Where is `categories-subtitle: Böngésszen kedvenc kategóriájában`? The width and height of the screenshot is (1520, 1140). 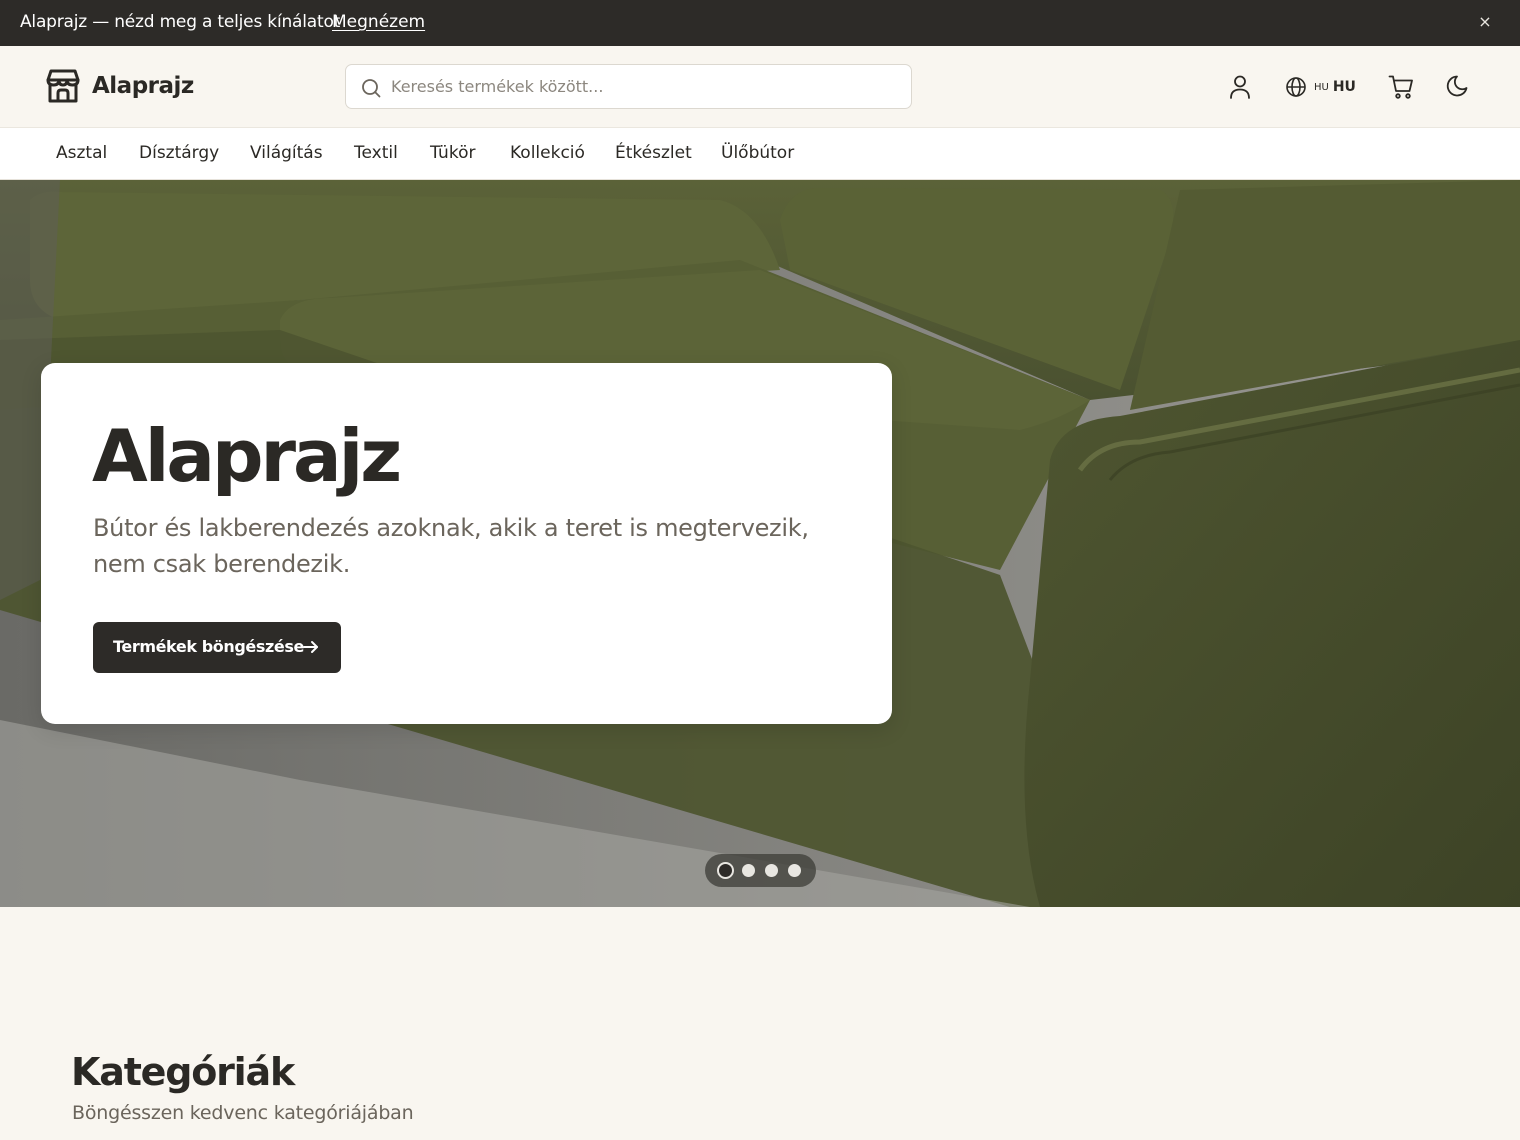 categories-subtitle: Böngésszen kedvenc kategóriájában is located at coordinates (243, 1113).